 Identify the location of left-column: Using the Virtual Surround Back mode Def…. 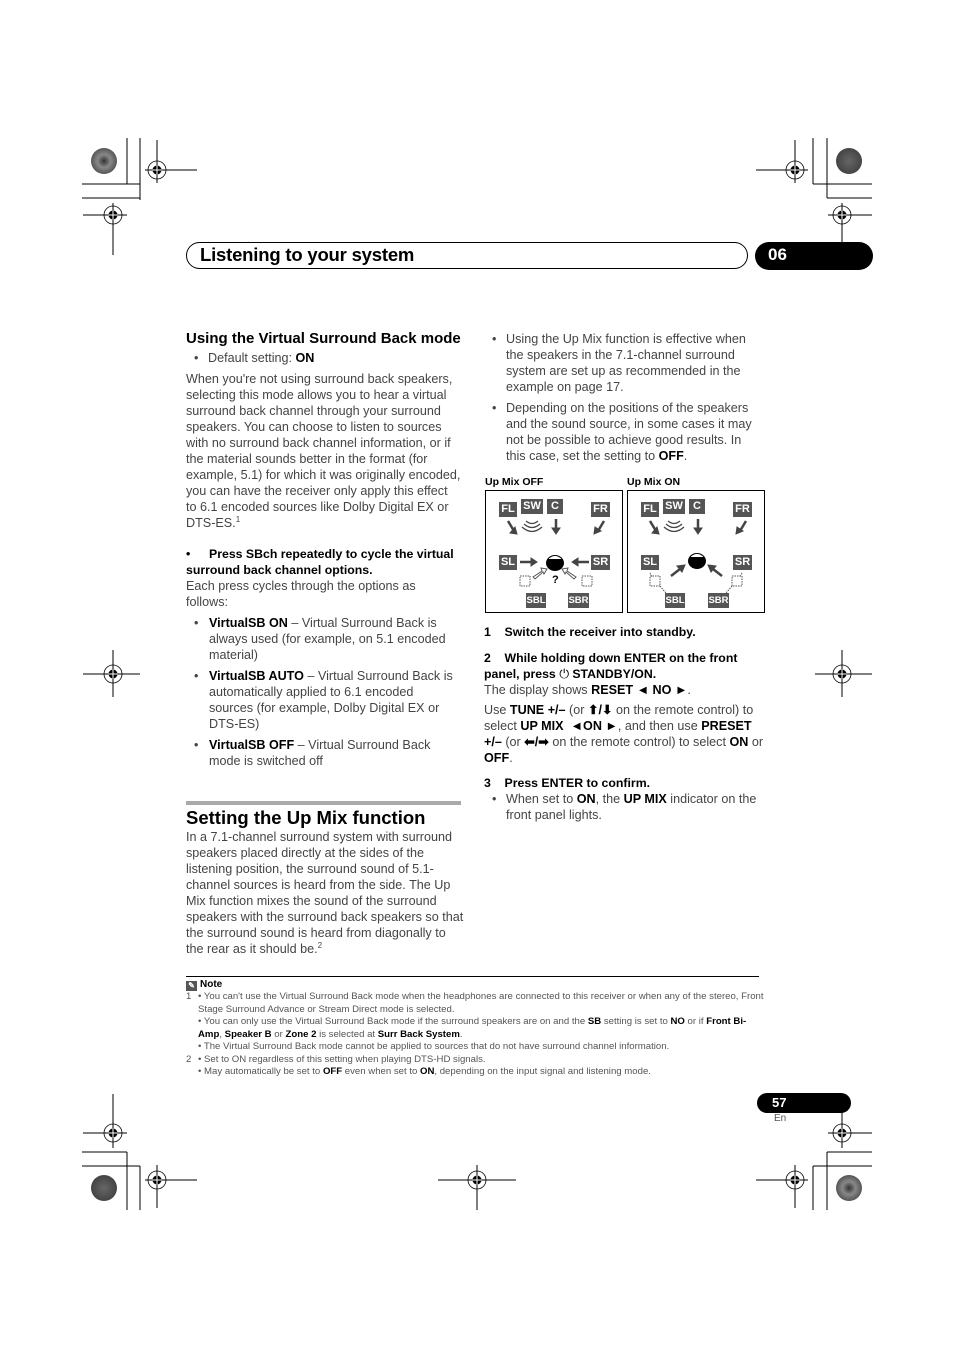
(323, 549).